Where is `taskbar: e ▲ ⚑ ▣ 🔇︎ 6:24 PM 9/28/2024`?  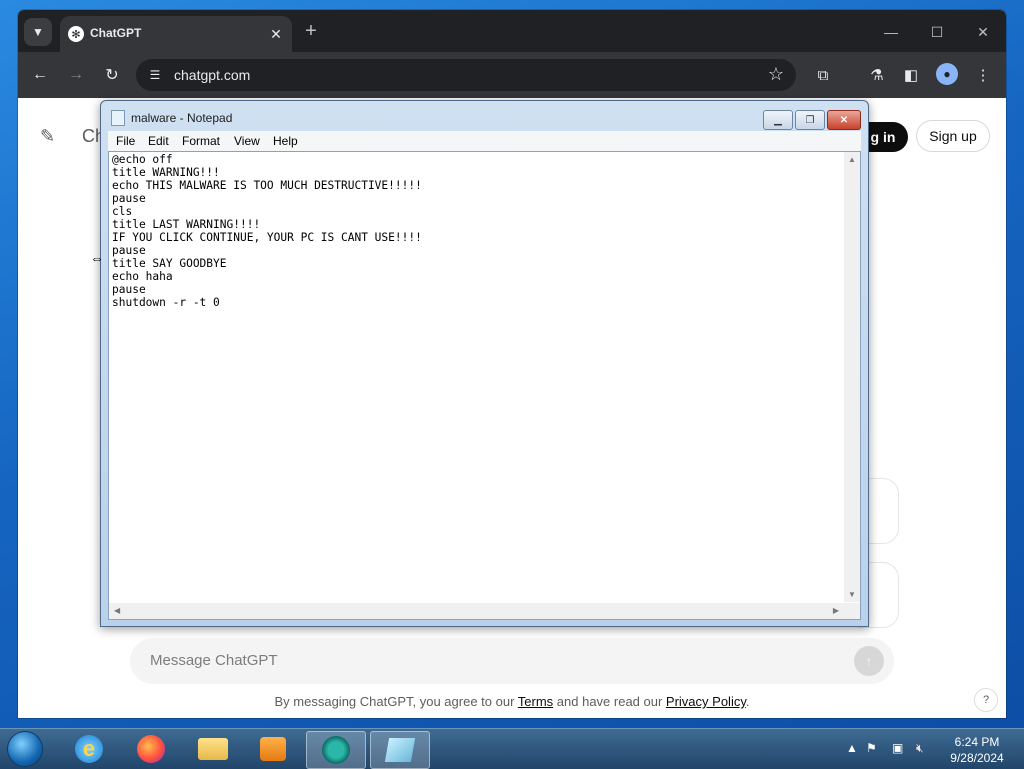 taskbar: e ▲ ⚑ ▣ 🔇︎ 6:24 PM 9/28/2024 is located at coordinates (512, 748).